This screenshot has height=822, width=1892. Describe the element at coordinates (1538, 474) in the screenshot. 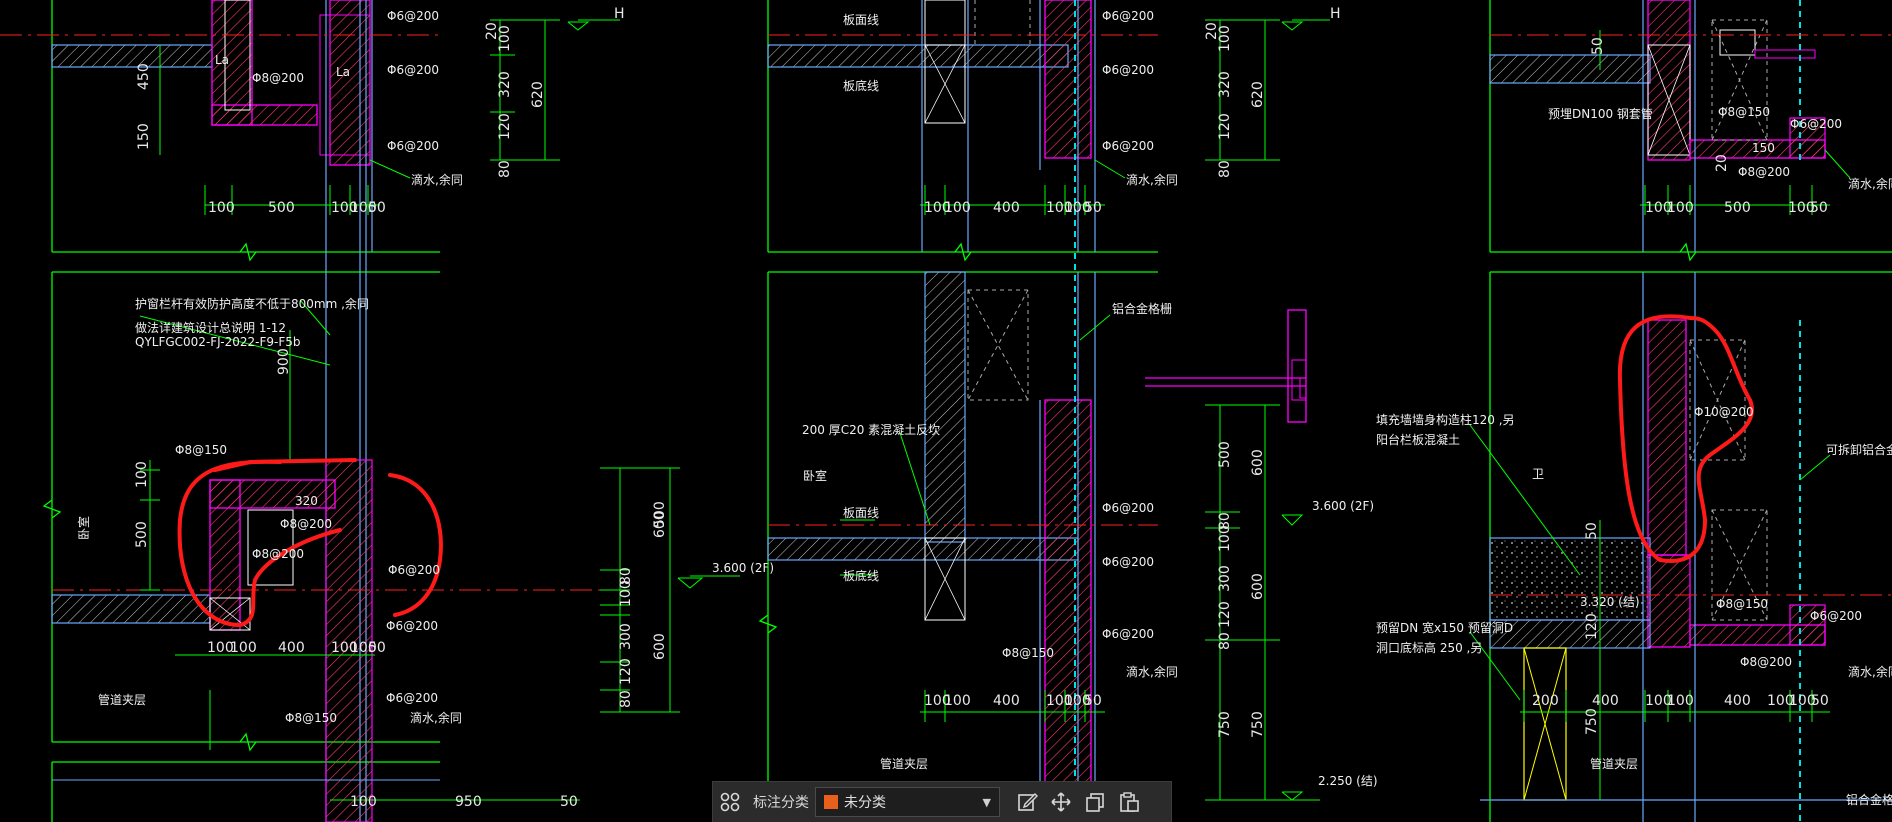

I see `svg-text: 卫` at that location.